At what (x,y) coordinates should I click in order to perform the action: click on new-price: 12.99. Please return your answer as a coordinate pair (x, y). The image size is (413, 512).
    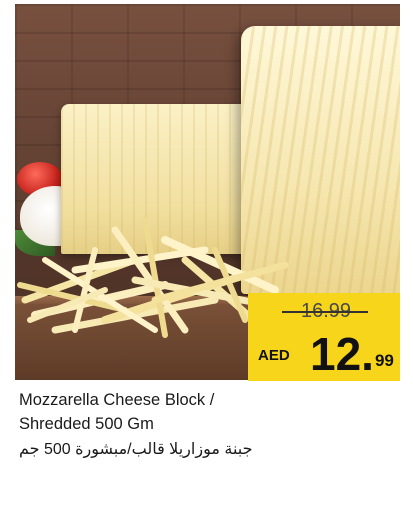
    Looking at the image, I should click on (352, 354).